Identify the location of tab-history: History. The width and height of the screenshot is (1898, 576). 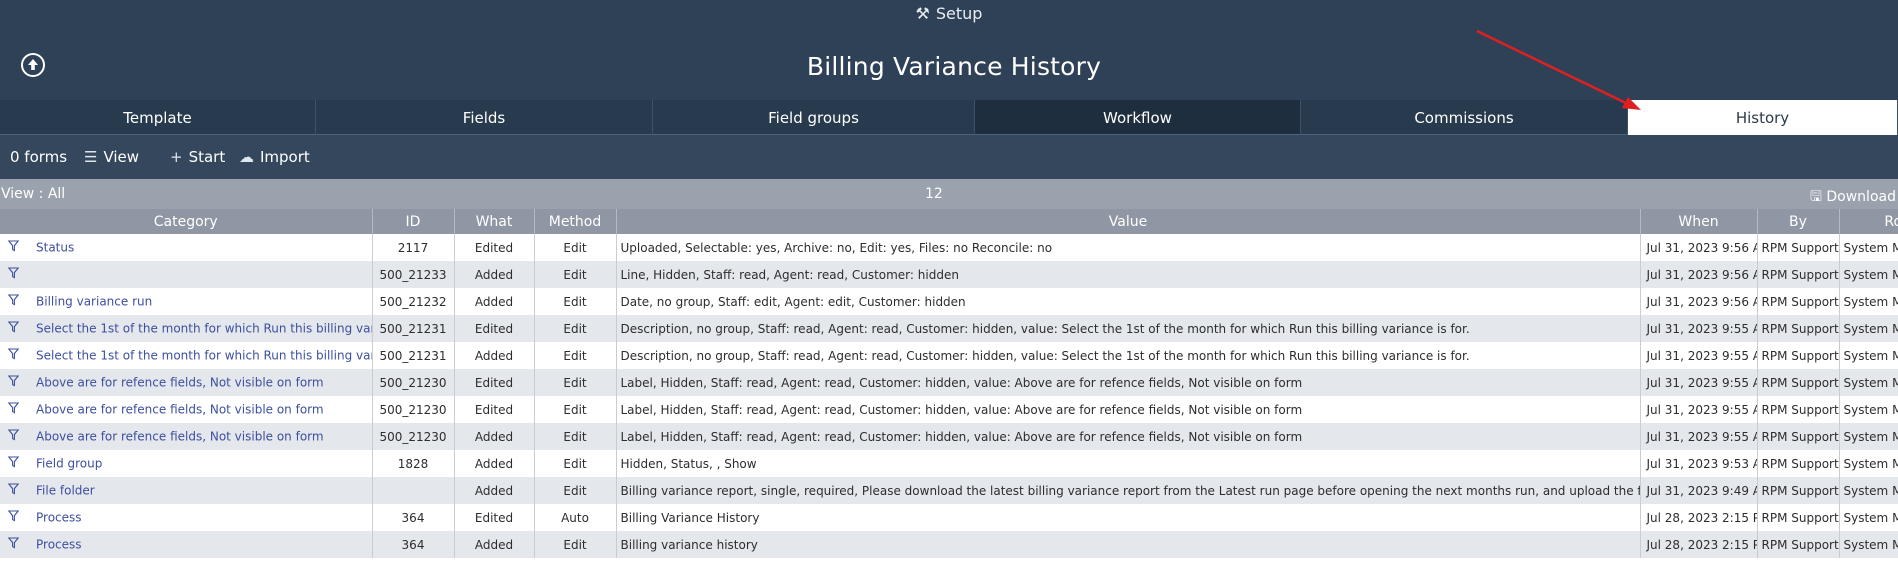
(1763, 118).